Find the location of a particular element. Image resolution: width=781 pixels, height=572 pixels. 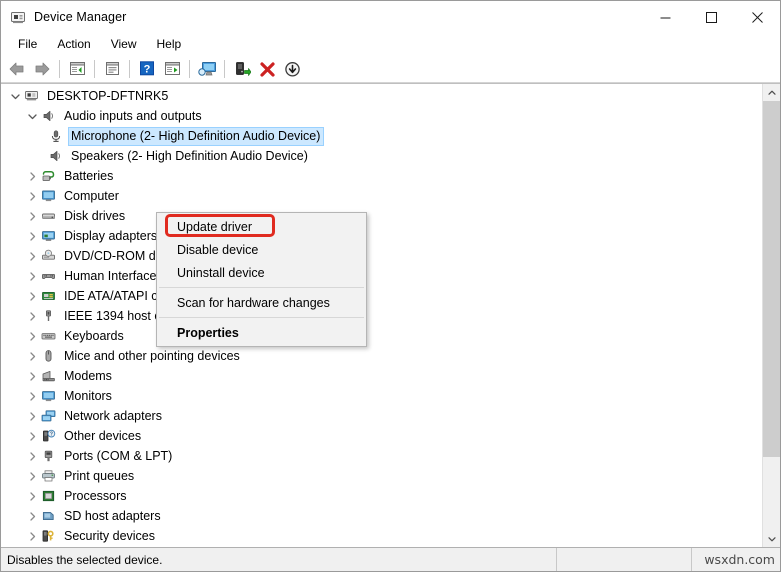

printer-icon is located at coordinates (48, 476).